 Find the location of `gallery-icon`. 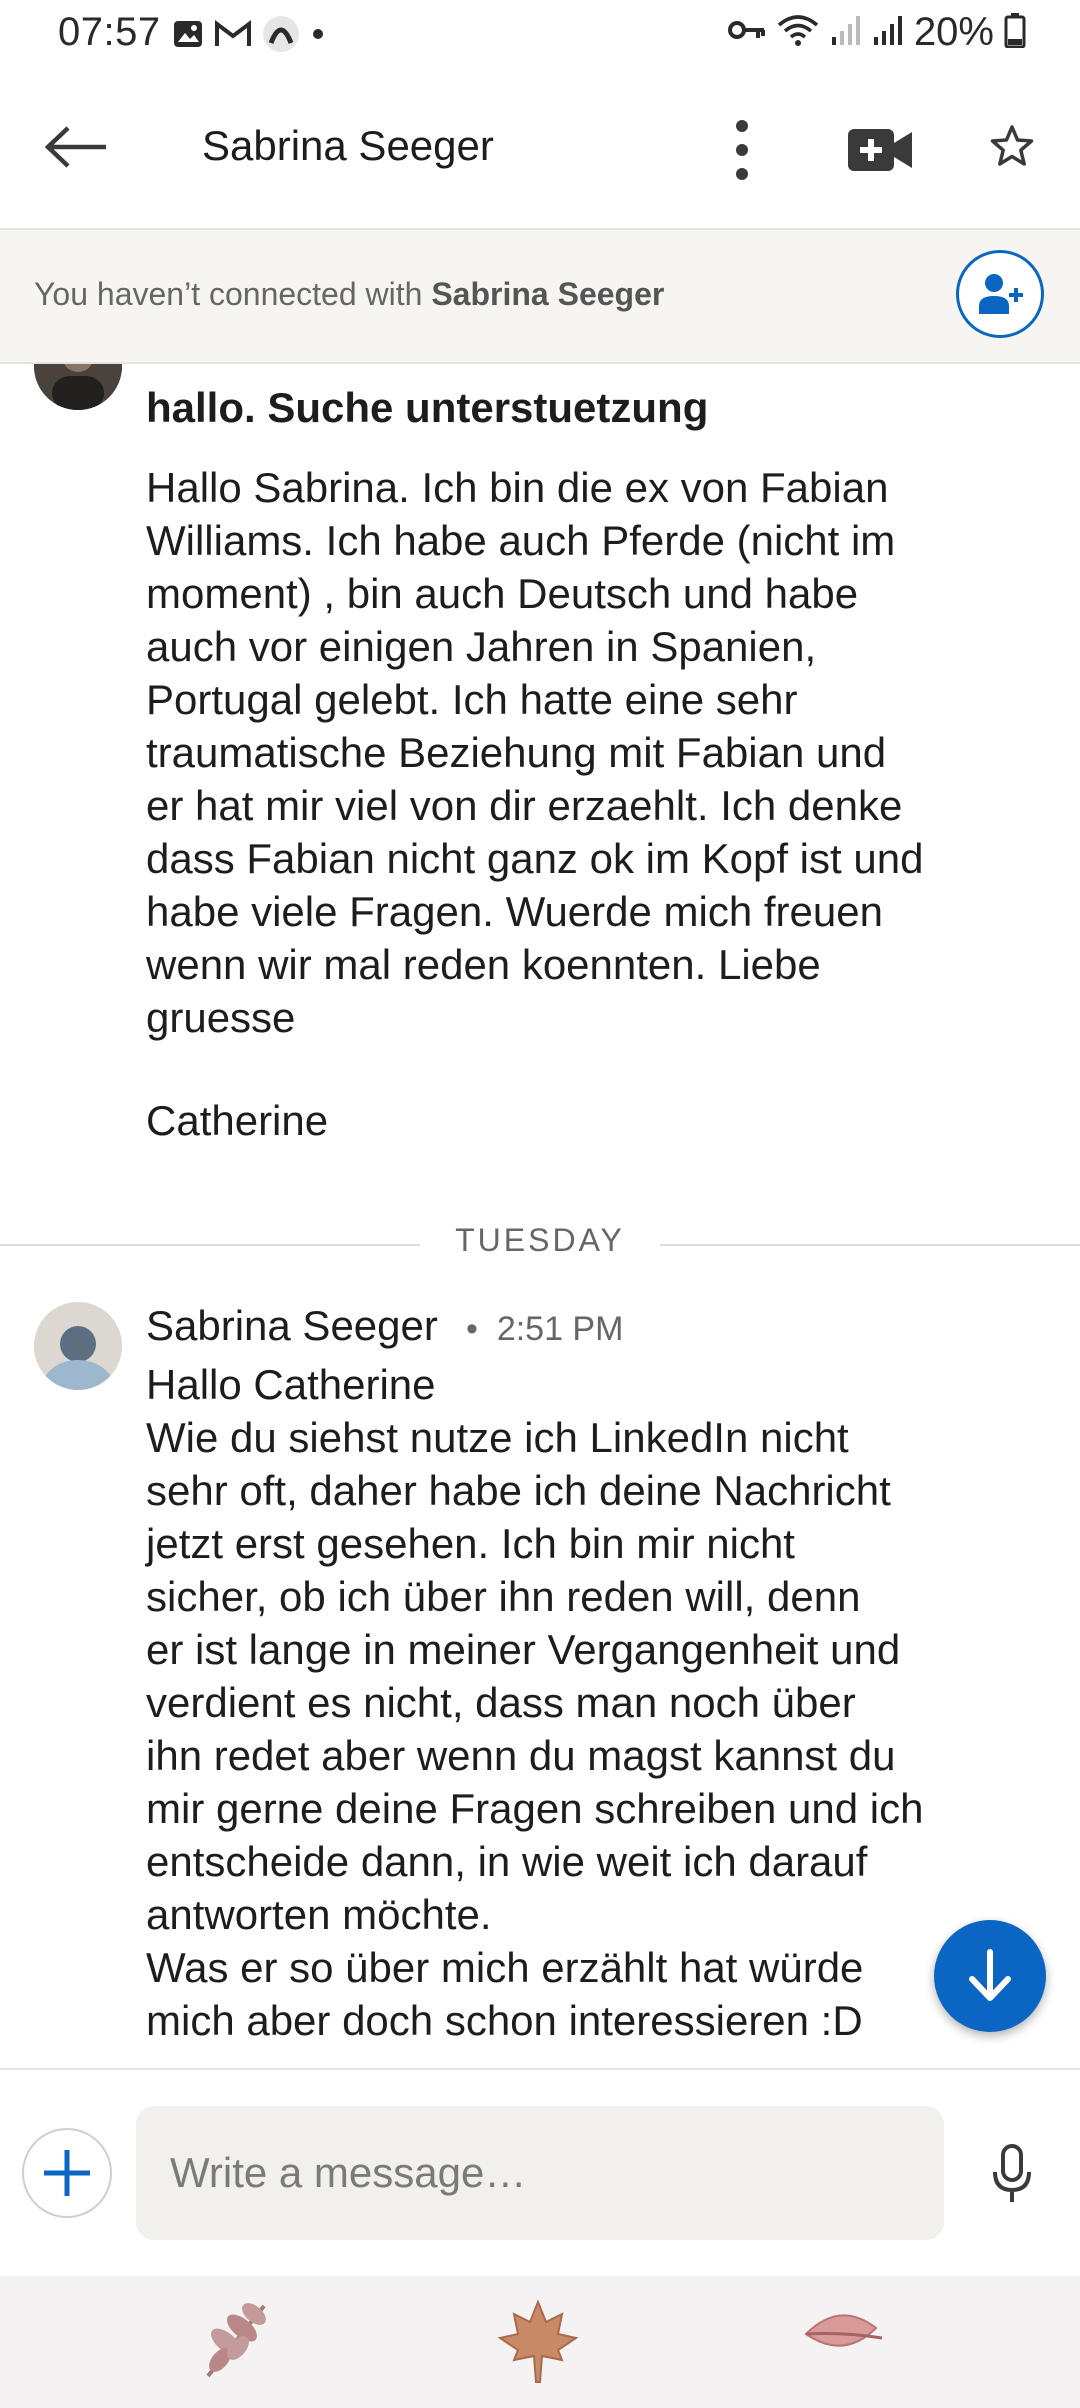

gallery-icon is located at coordinates (188, 36).